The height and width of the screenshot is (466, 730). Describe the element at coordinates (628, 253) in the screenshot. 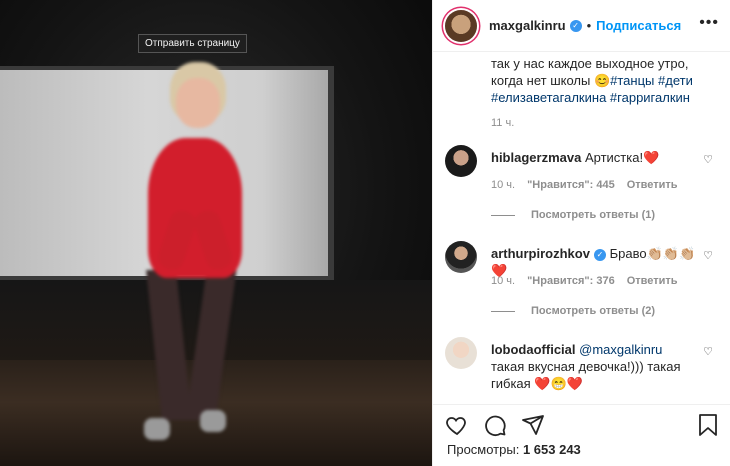

I see `comment-body: Браво` at that location.